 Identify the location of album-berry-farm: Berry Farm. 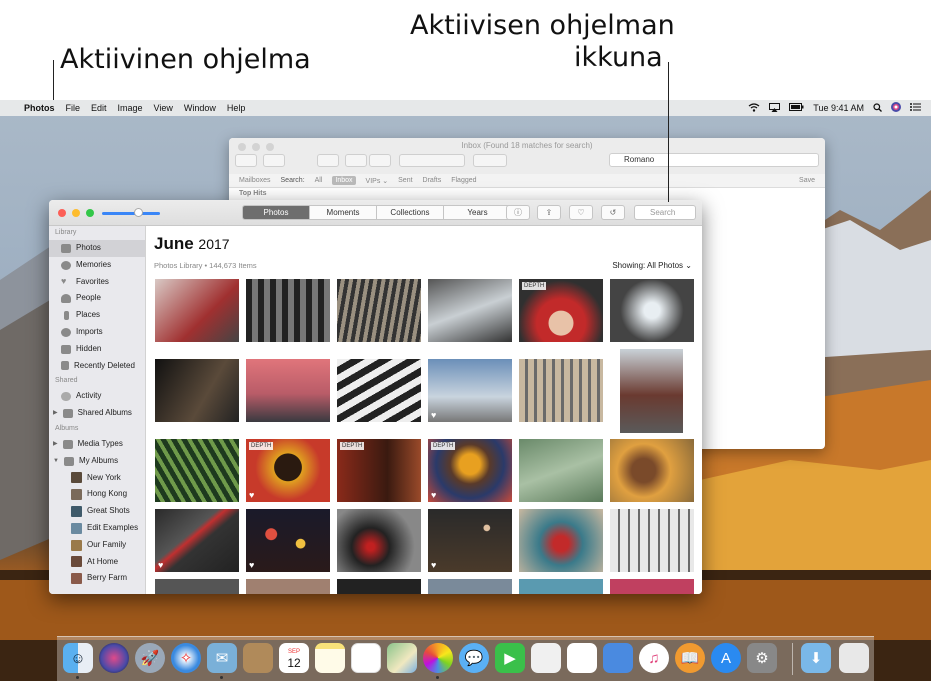
(97, 578).